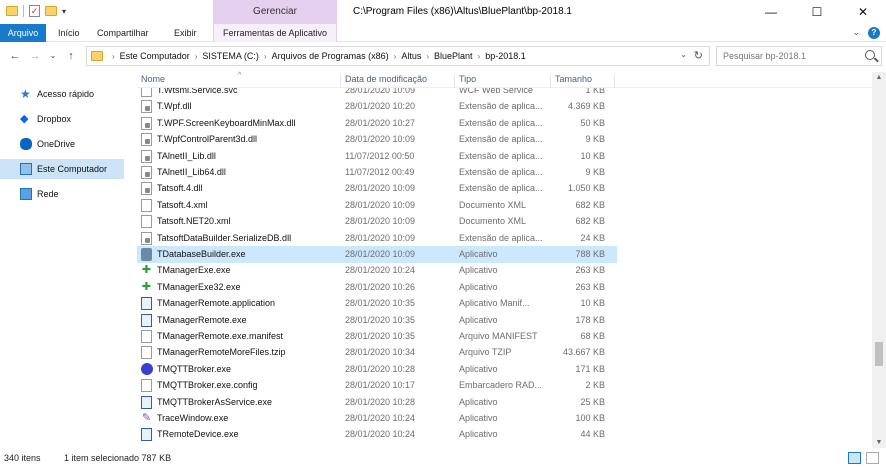 The width and height of the screenshot is (886, 468). I want to click on file-date: 28/01/2020 10:34, so click(380, 352).